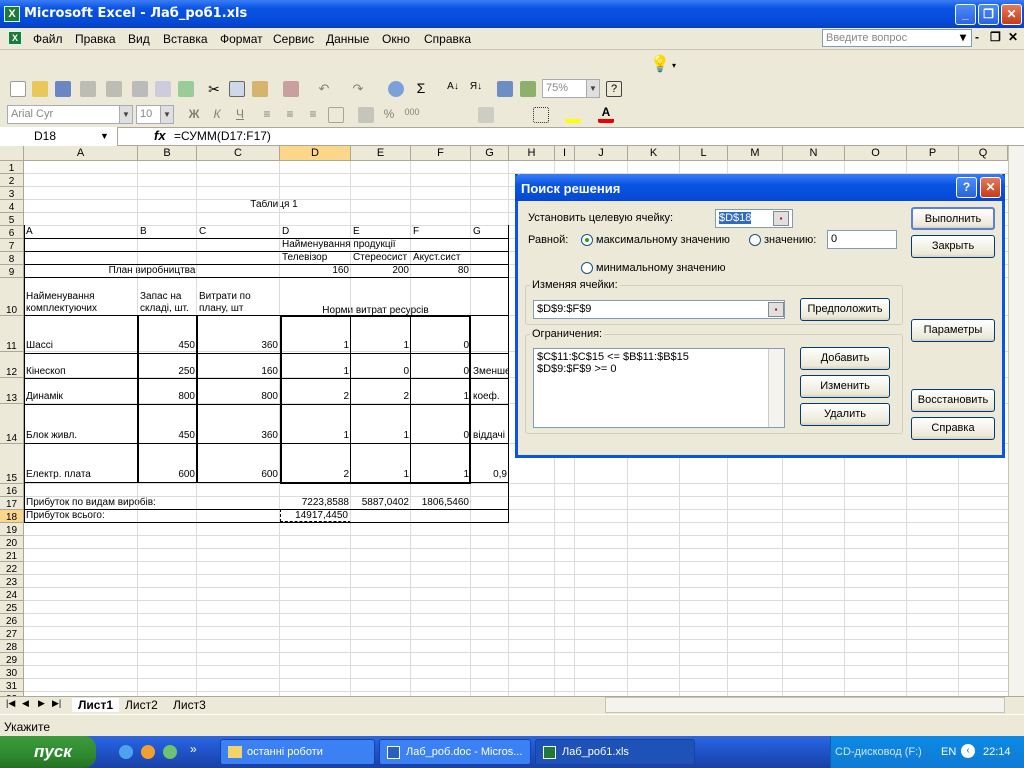 Image resolution: width=1024 pixels, height=768 pixels. Describe the element at coordinates (990, 187) in the screenshot. I see `dialog-close-icon: ✕` at that location.